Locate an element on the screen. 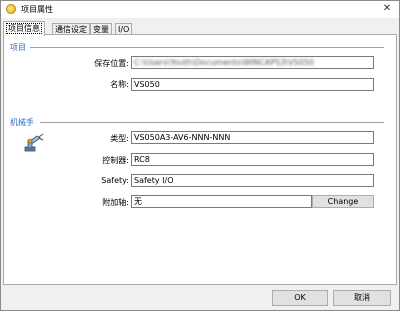 The height and width of the screenshot is (311, 400). extra-axis-label: 附加轴: is located at coordinates (115, 202).